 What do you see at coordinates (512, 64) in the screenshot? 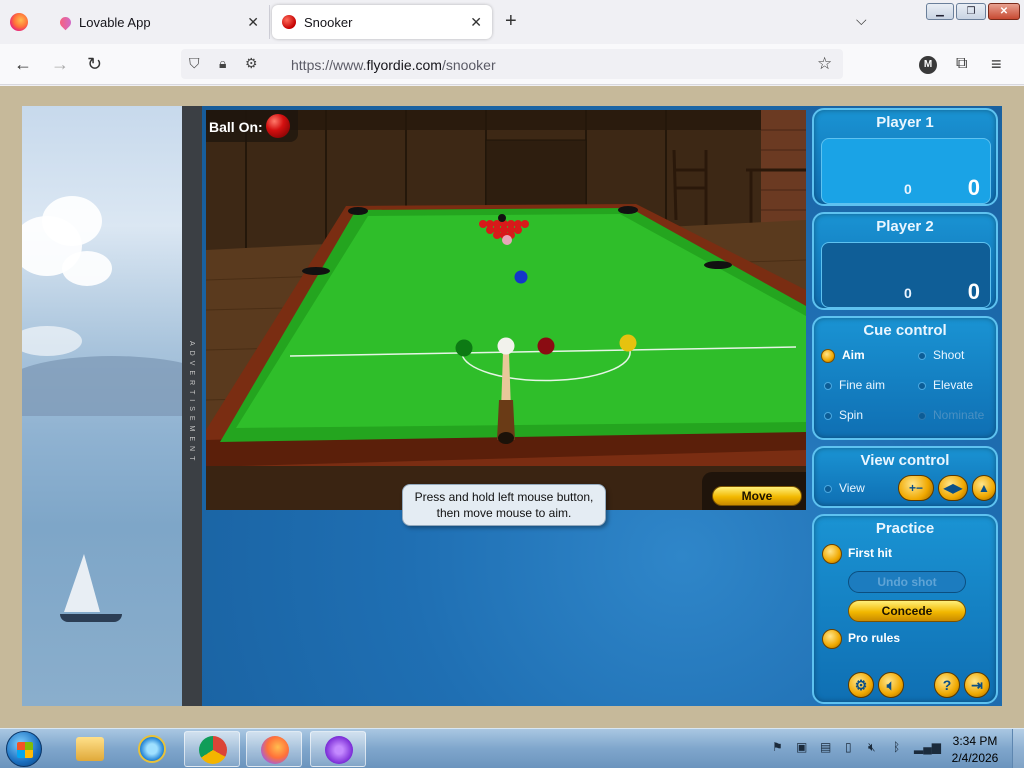
I see `address-bar: ⛉ 🔒︎ ⚙︎ https://www.flyordie.com/snooker` at bounding box center [512, 64].